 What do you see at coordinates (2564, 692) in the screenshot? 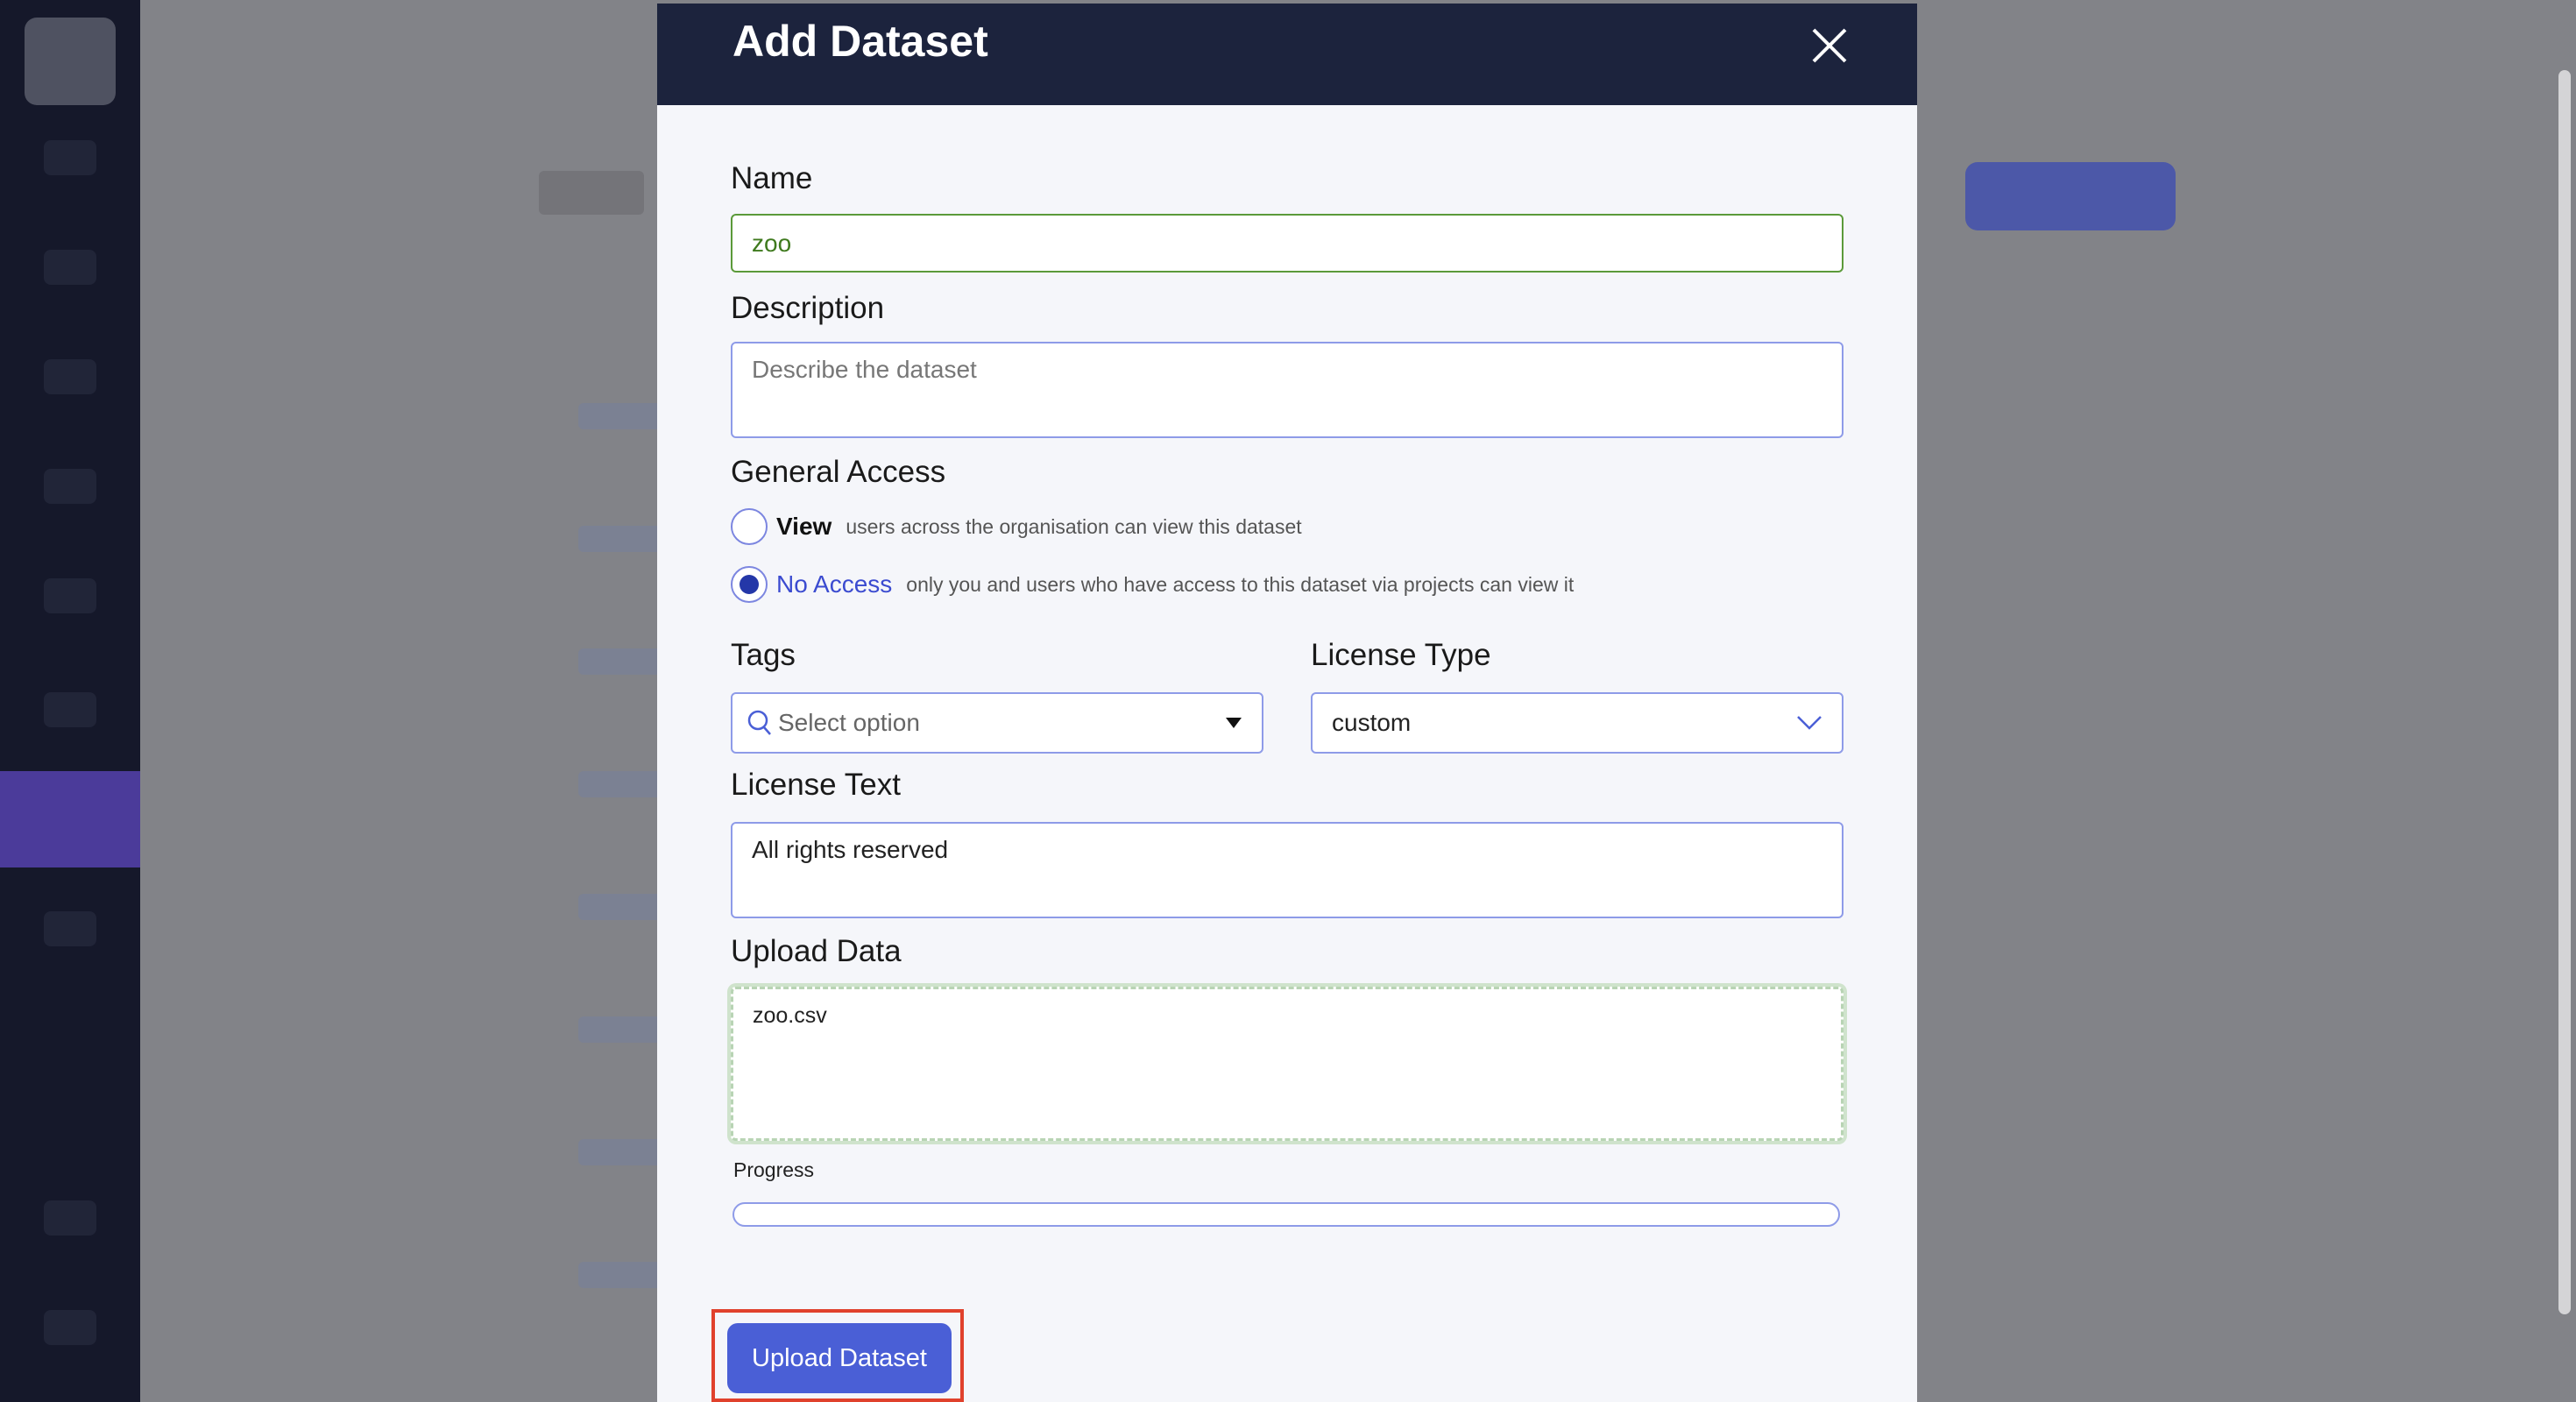
I see `page-scrollbar` at bounding box center [2564, 692].